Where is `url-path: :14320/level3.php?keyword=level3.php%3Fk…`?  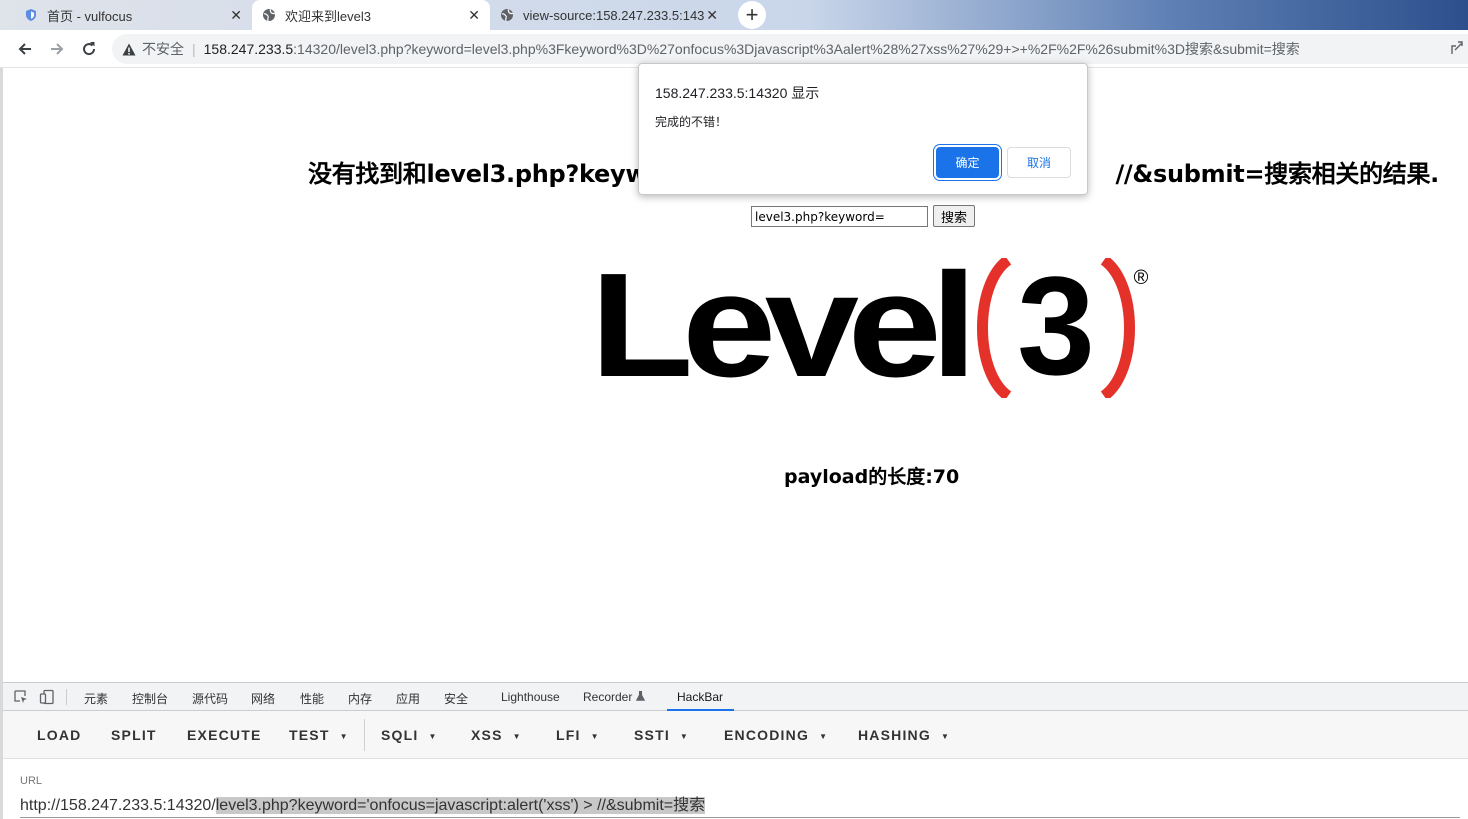
url-path: :14320/level3.php?keyword=level3.php%3Fk… is located at coordinates (796, 49).